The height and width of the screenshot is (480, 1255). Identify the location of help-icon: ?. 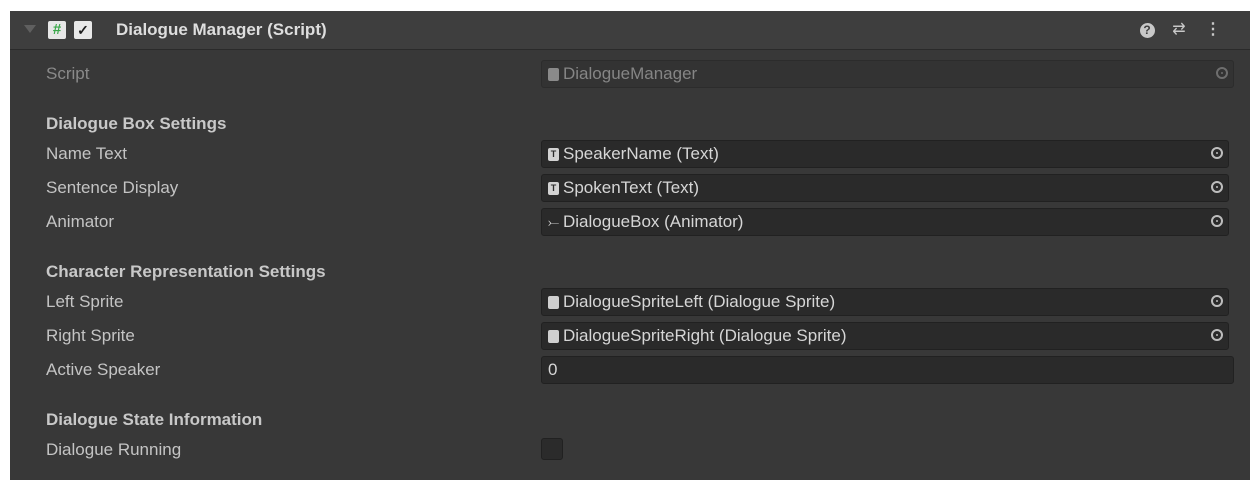
(1147, 30).